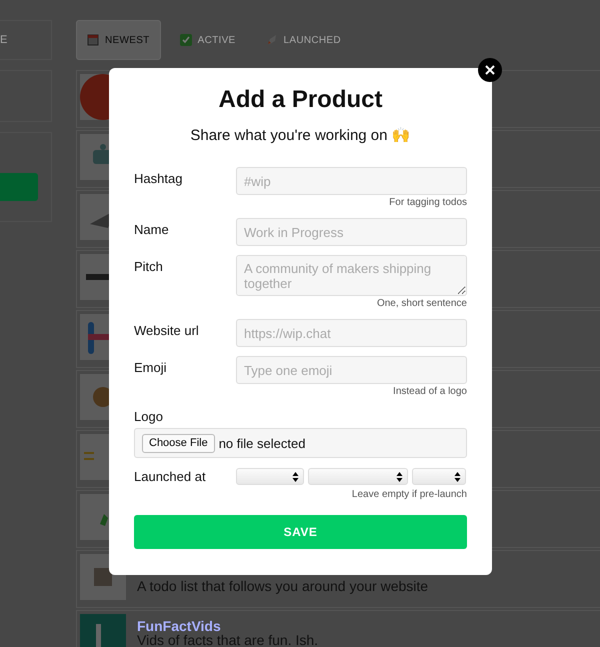 The width and height of the screenshot is (600, 647). Describe the element at coordinates (300, 100) in the screenshot. I see `dialog-title: Add a Product` at that location.